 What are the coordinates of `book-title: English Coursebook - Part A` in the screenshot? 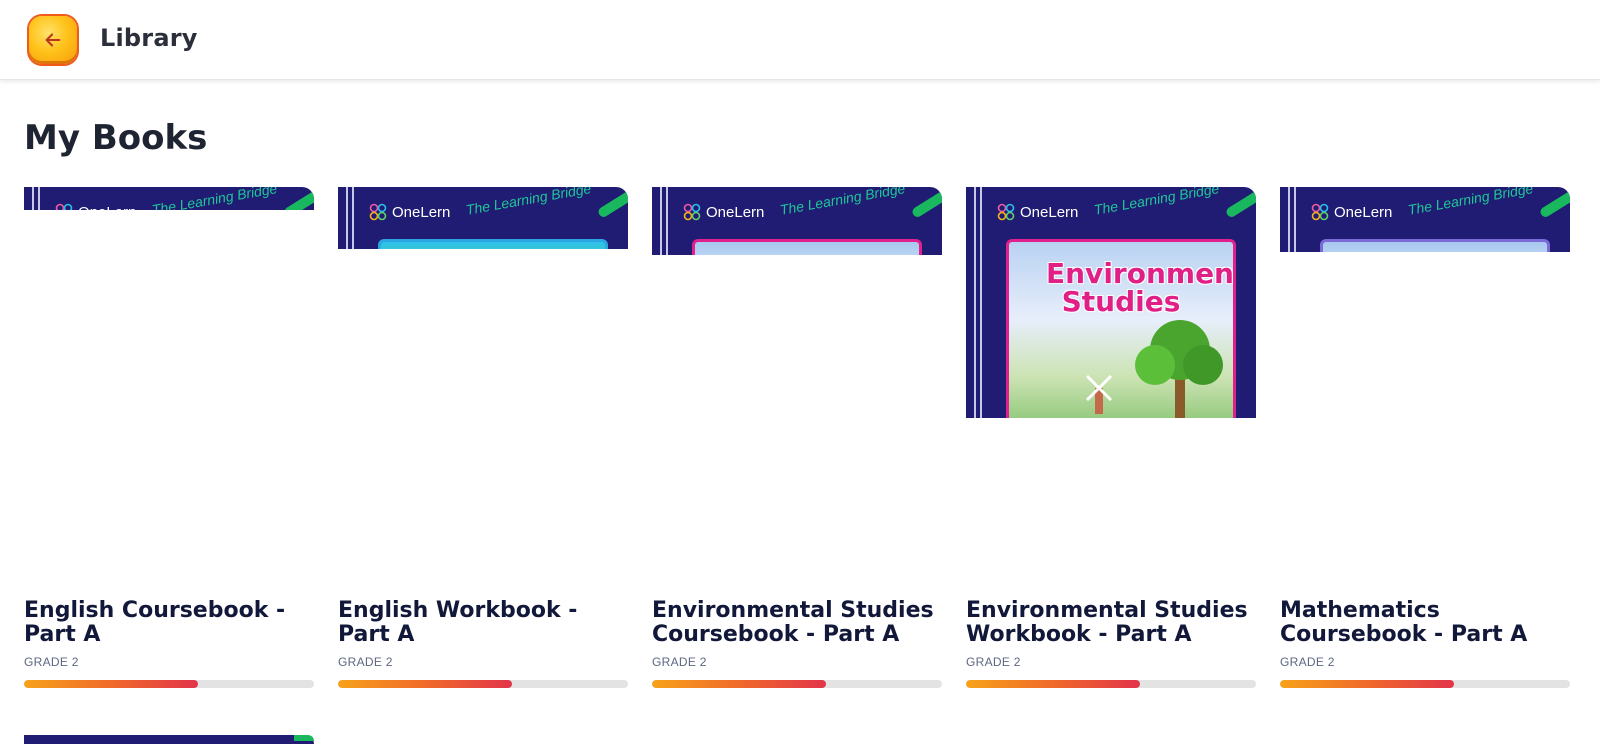 It's located at (169, 623).